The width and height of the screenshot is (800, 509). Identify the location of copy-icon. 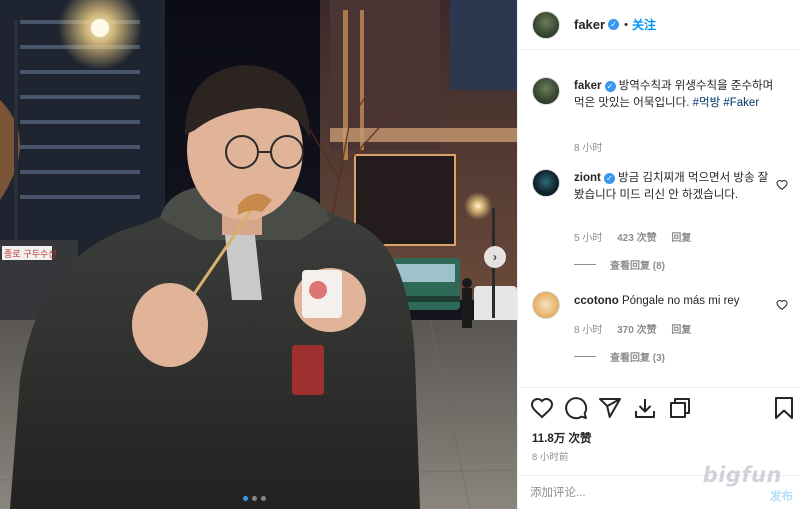
(680, 408).